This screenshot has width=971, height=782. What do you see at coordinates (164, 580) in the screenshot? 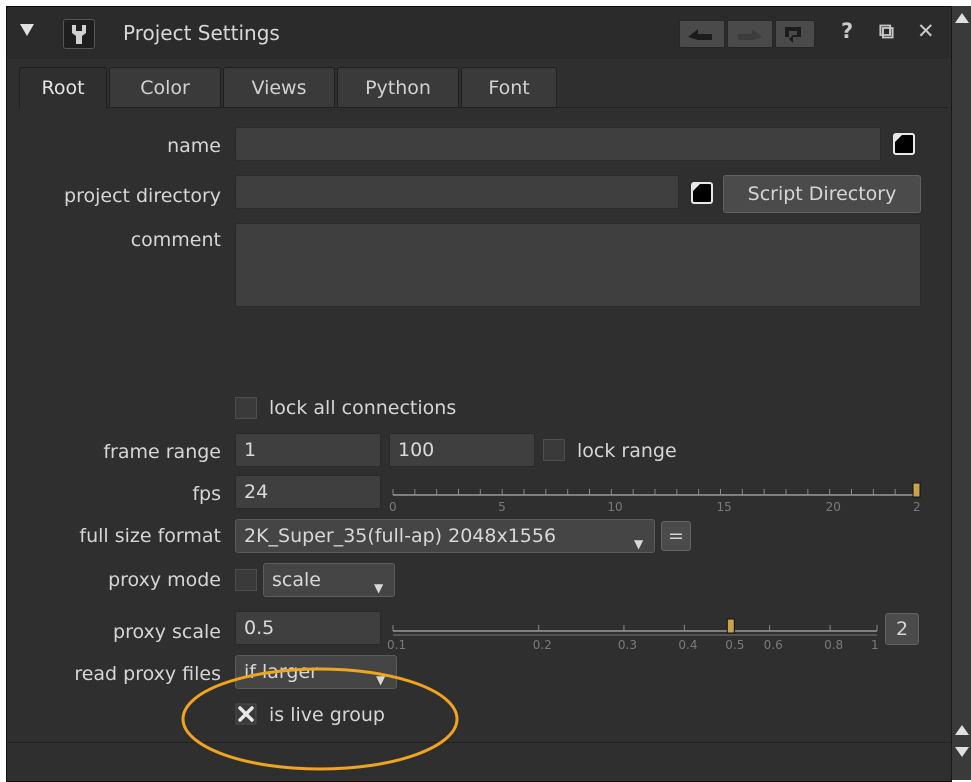
I see `proxy-mode-label: proxy mode` at bounding box center [164, 580].